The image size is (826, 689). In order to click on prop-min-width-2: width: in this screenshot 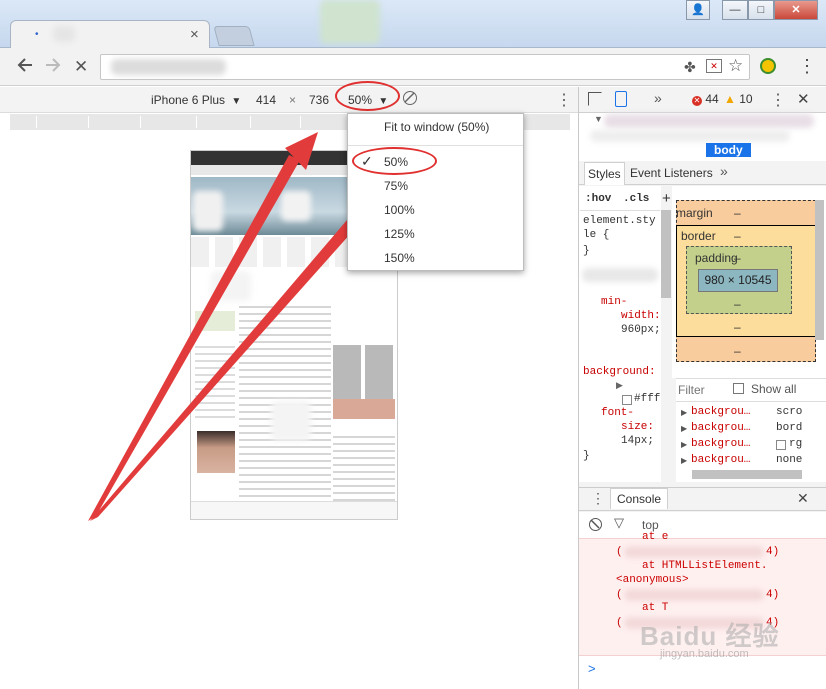, I will do `click(641, 316)`.